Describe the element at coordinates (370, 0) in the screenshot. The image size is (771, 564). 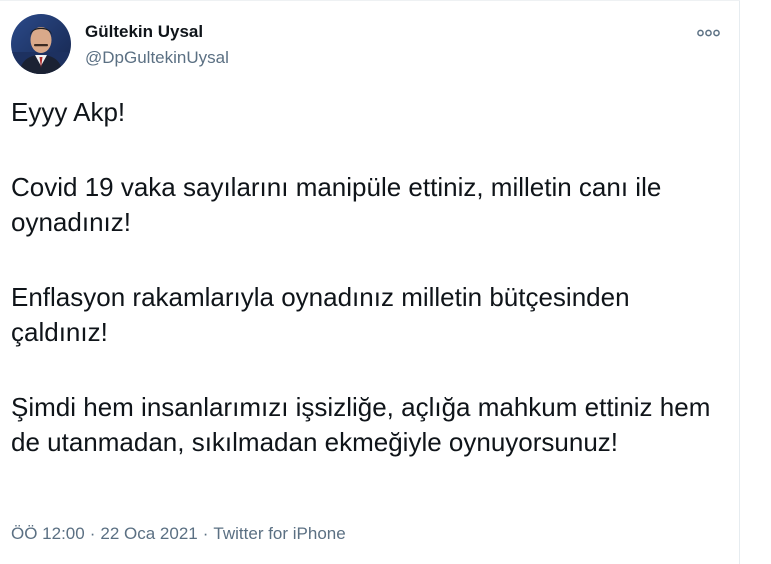
I see `top-divider` at that location.